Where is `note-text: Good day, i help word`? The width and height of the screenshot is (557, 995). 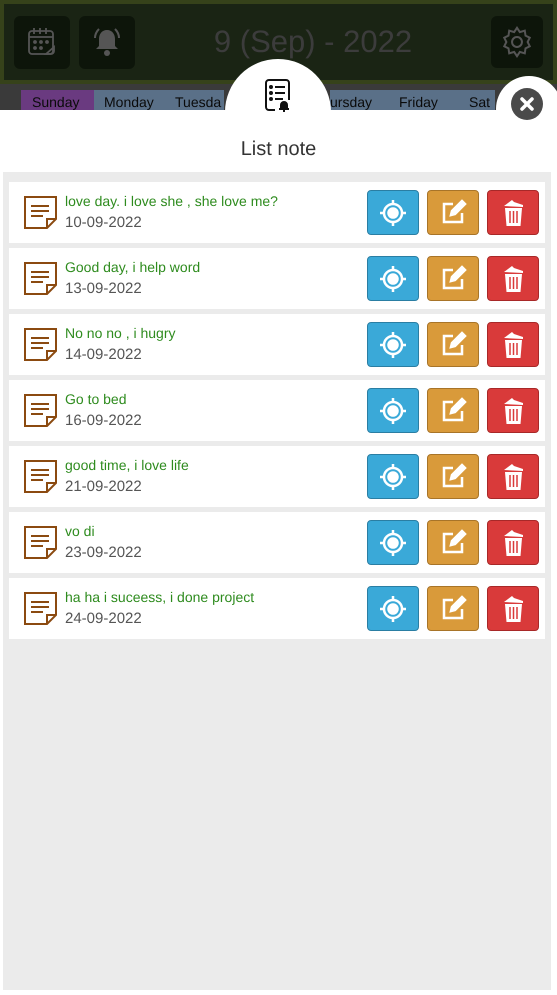 note-text: Good day, i help word is located at coordinates (133, 267).